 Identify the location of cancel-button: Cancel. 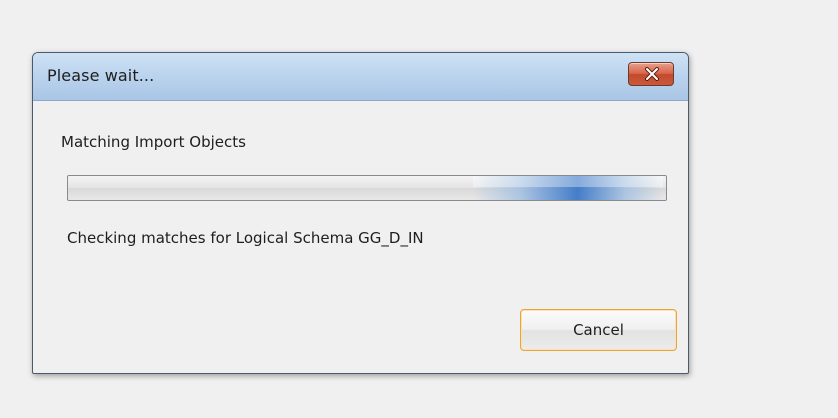
(598, 330).